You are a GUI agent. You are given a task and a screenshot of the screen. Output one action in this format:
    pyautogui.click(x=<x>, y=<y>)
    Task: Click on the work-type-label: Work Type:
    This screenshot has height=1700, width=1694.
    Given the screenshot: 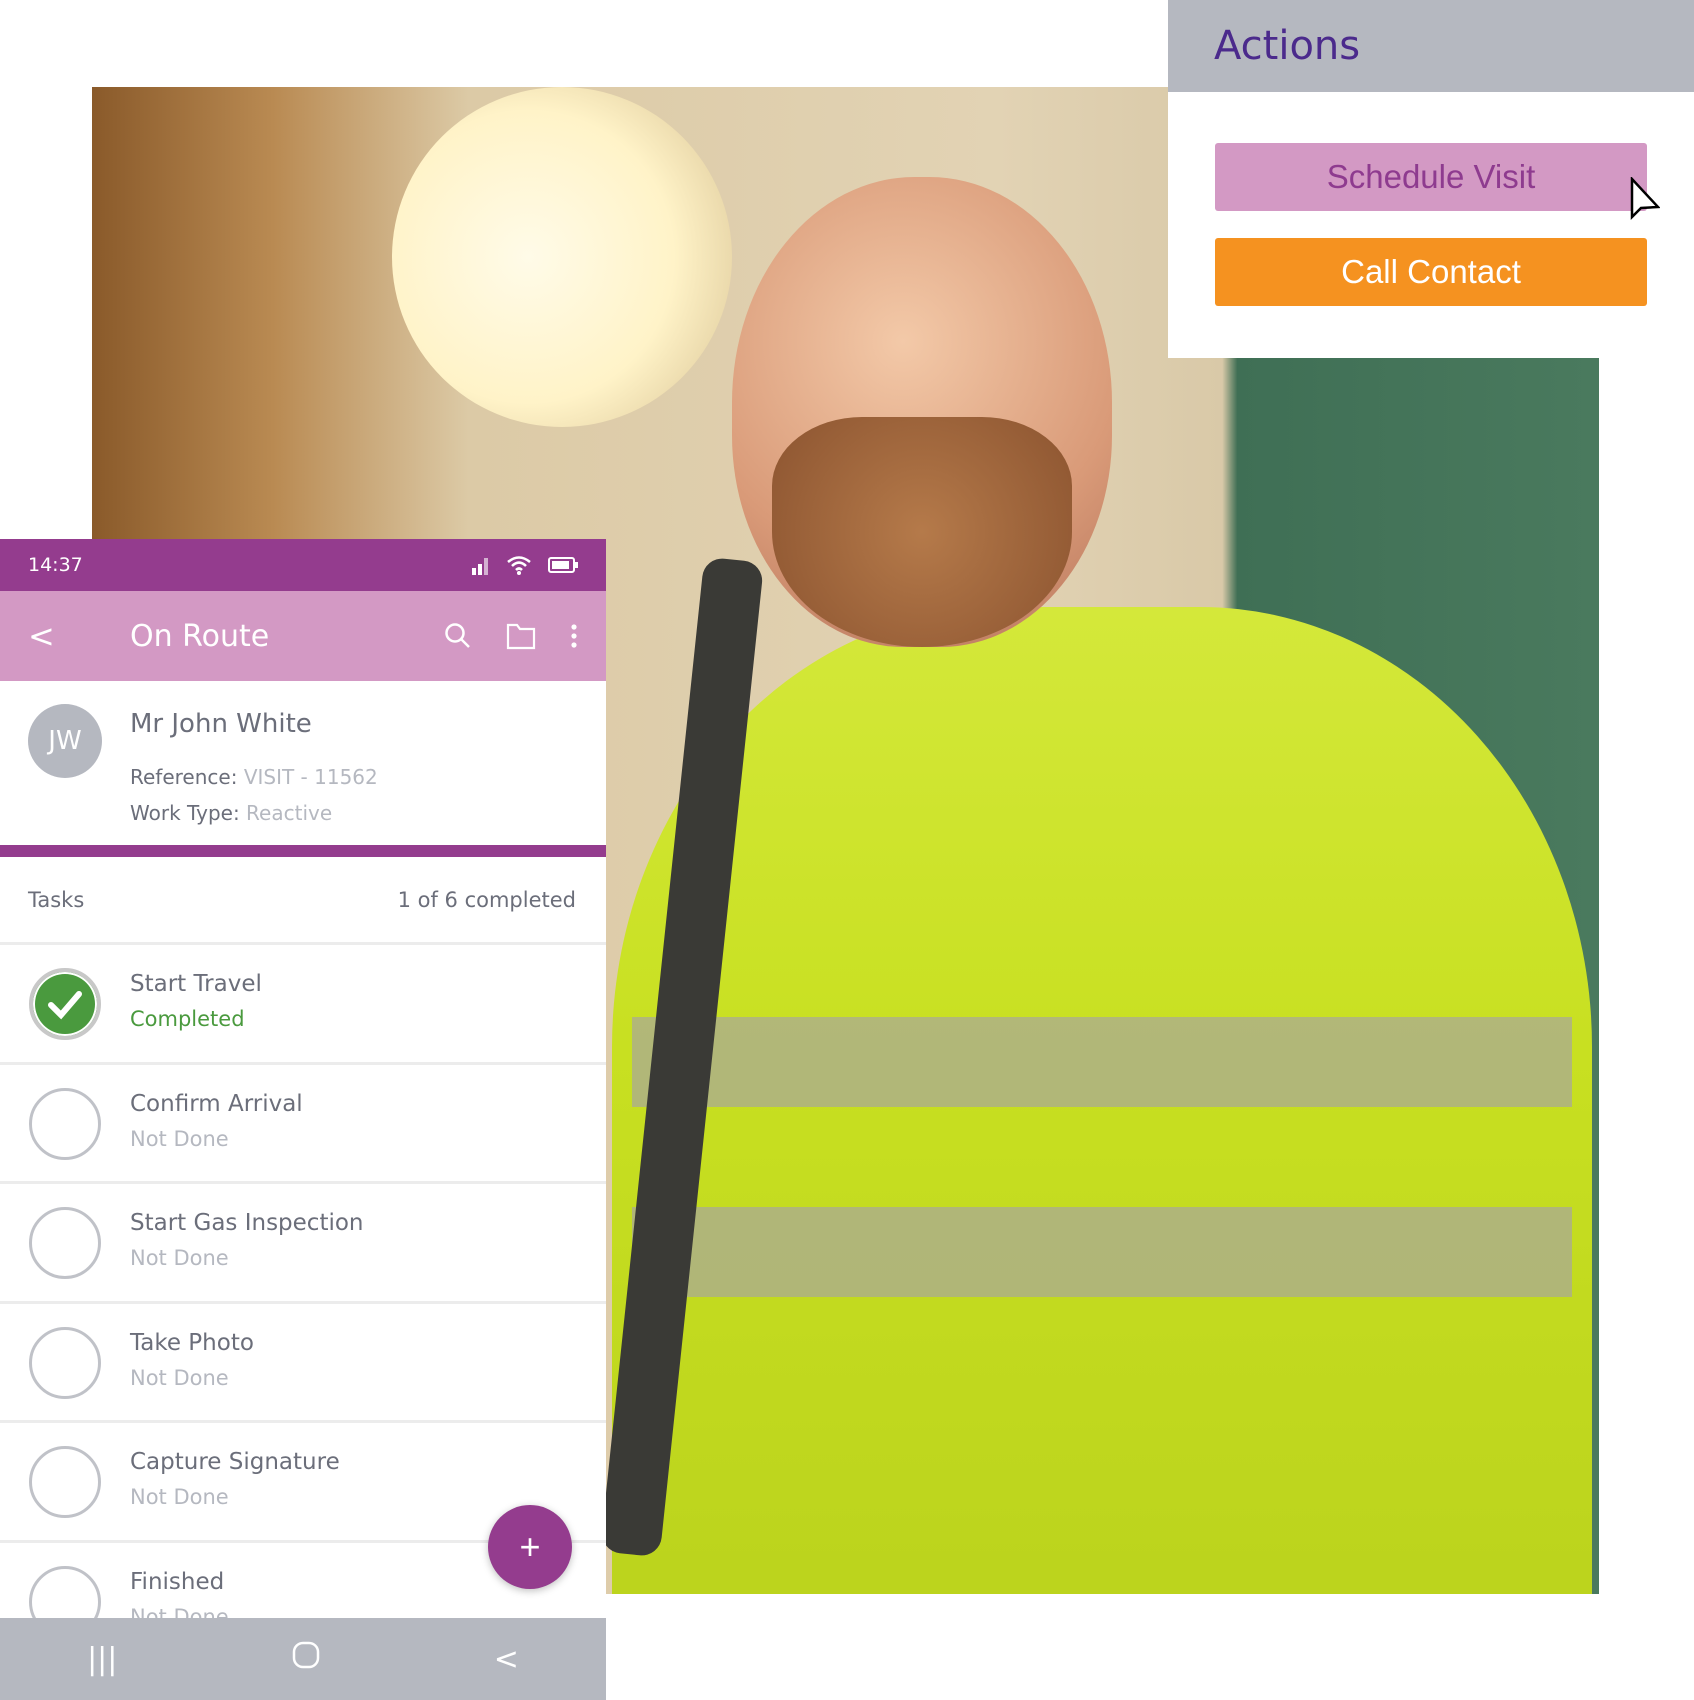 What is the action you would take?
    pyautogui.click(x=185, y=813)
    